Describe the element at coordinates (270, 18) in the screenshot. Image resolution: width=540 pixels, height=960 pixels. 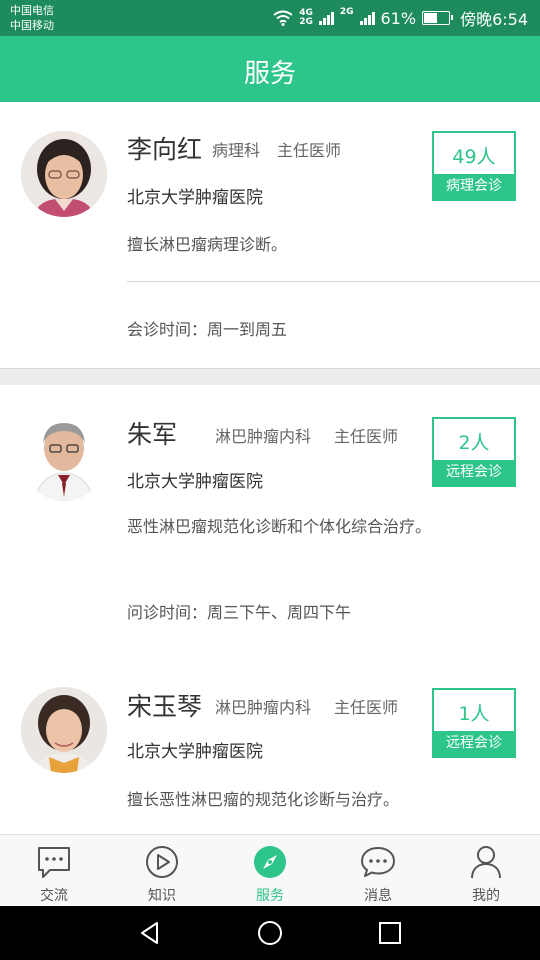
I see `status-bar: 中国电信 中国移动 4G 2G 2G 61% 傍晚6:54` at that location.